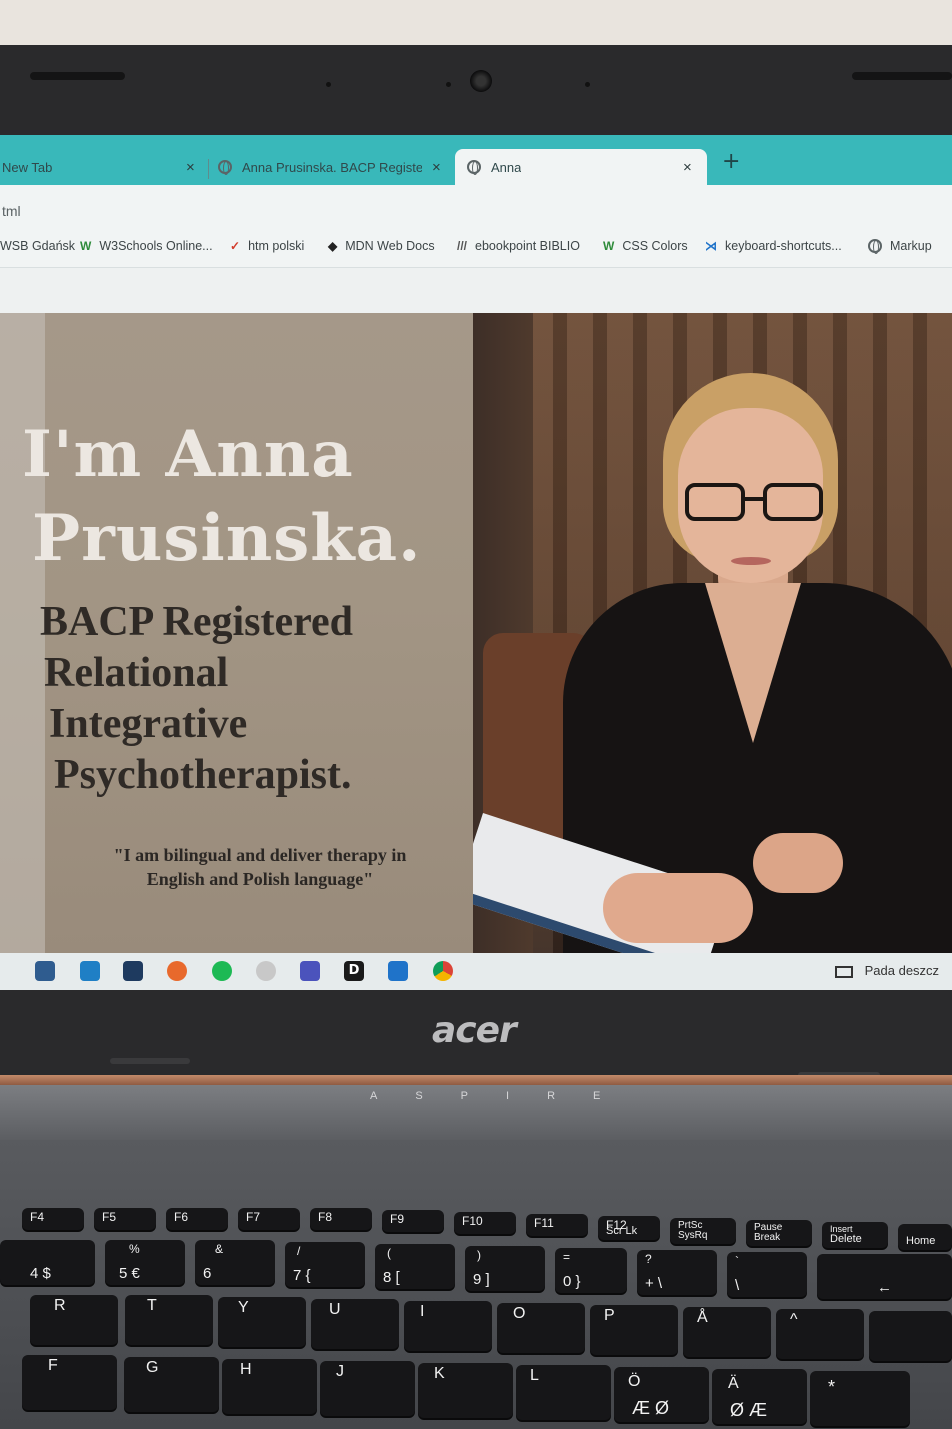 Image resolution: width=952 pixels, height=1429 pixels. Describe the element at coordinates (145, 1262) in the screenshot. I see `key-5: % 5 €` at that location.